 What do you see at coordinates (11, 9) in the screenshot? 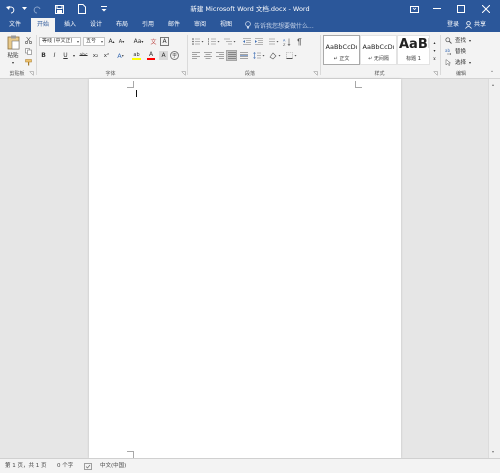
I see `undo-icon` at bounding box center [11, 9].